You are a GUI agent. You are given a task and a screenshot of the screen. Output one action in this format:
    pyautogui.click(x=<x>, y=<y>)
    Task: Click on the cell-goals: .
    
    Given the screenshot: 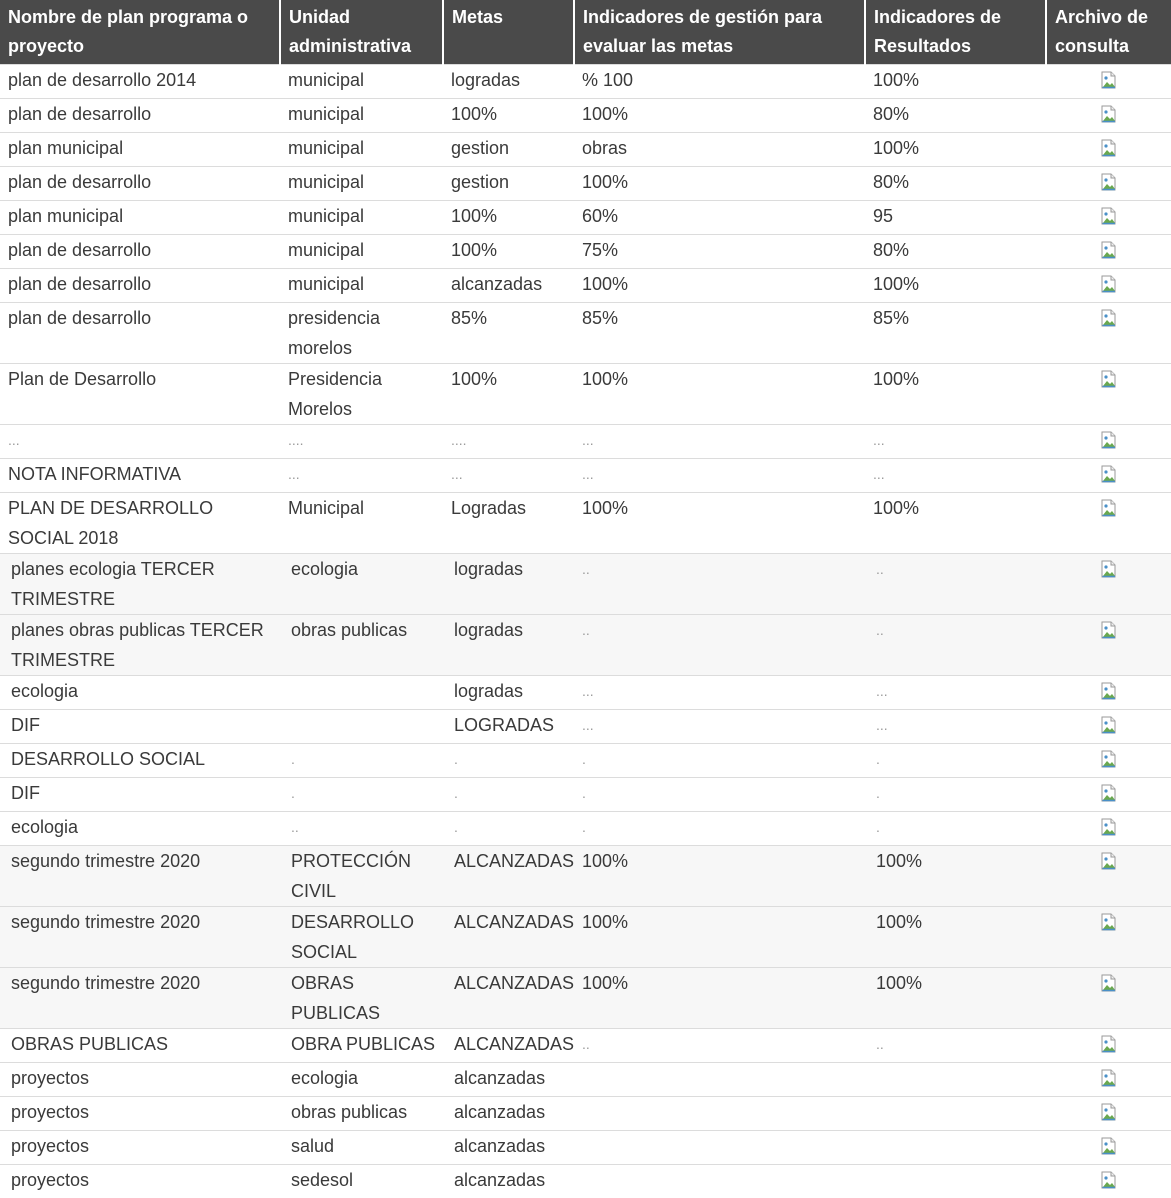 What is the action you would take?
    pyautogui.click(x=508, y=795)
    